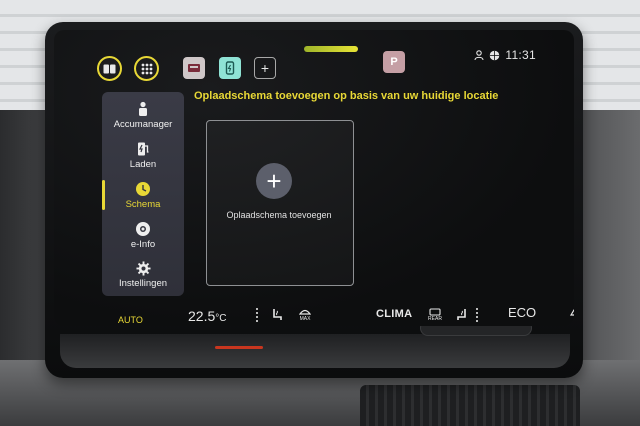  I want to click on rear-window-icon, so click(435, 312).